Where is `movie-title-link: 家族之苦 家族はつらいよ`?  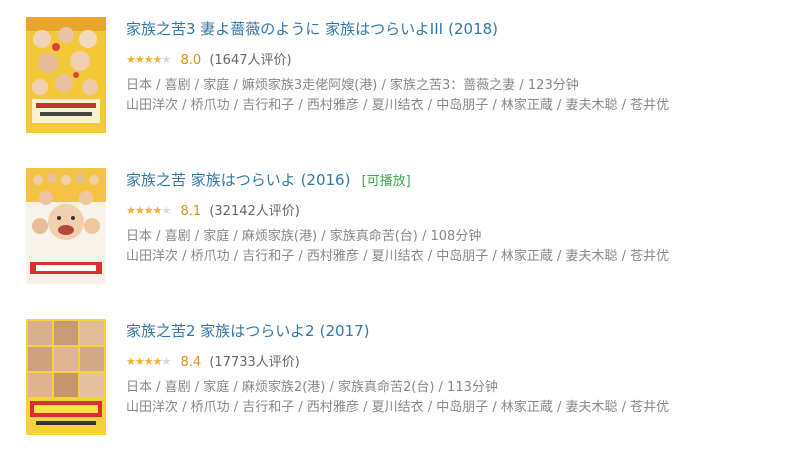 movie-title-link: 家族之苦 家族はつらいよ is located at coordinates (210, 180).